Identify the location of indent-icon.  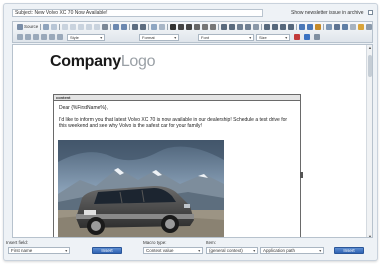
(248, 27).